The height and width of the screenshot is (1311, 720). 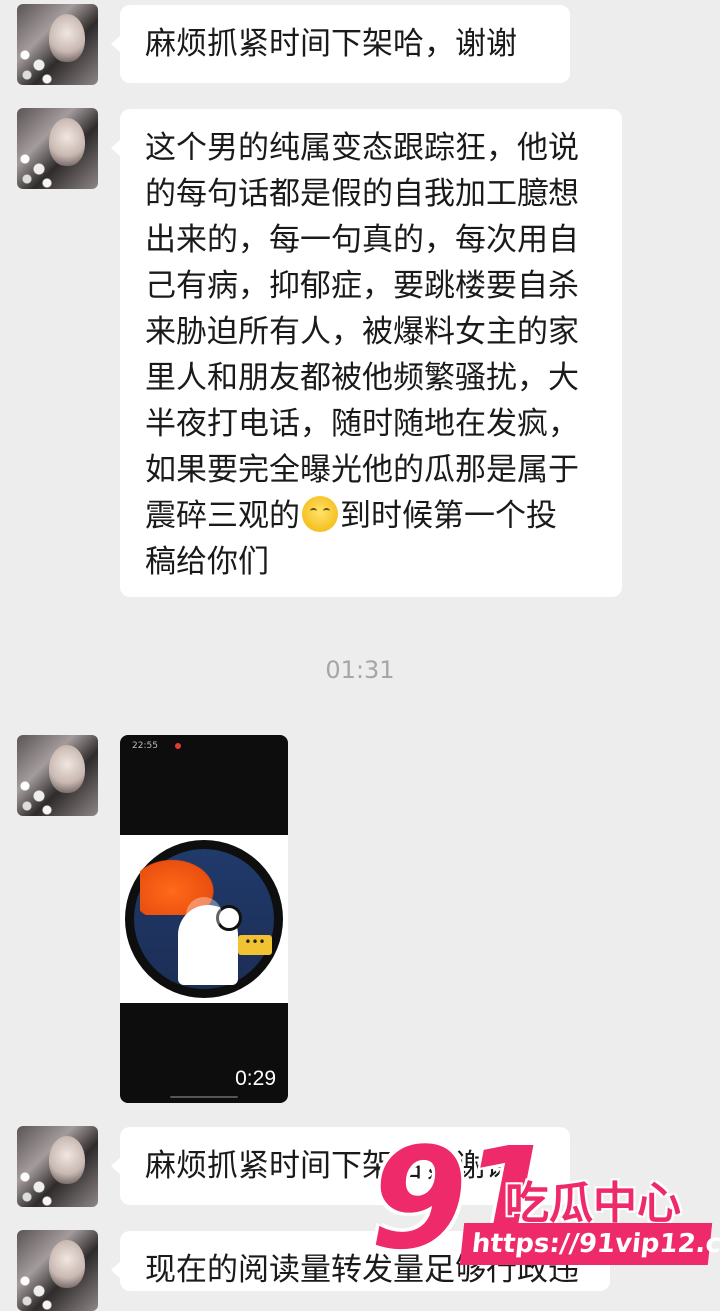 What do you see at coordinates (362, 286) in the screenshot?
I see `message-text-line: 己有病，抑郁症，要跳楼要自杀` at bounding box center [362, 286].